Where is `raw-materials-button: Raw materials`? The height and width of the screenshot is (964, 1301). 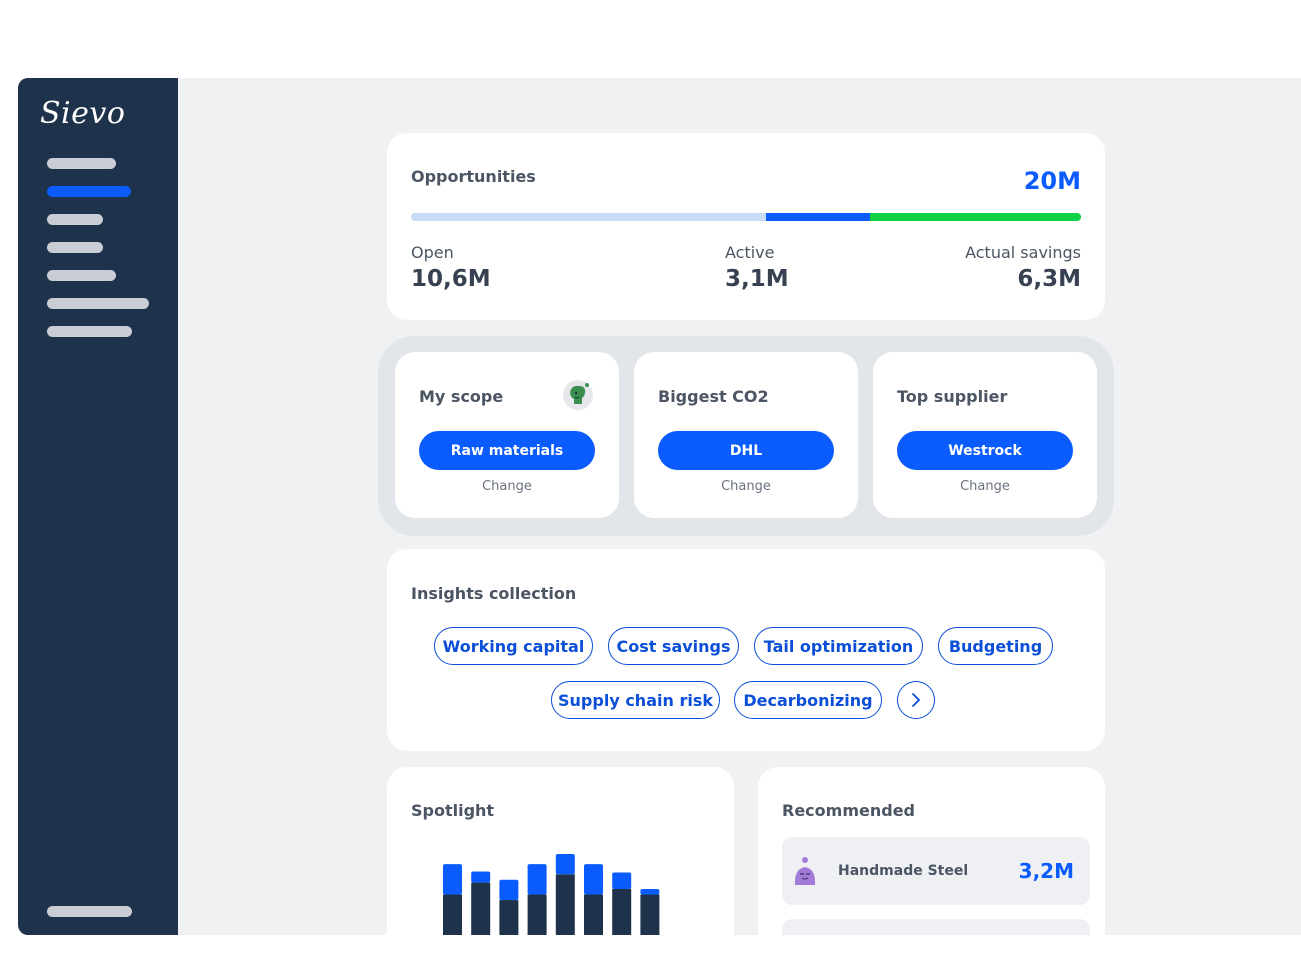 raw-materials-button: Raw materials is located at coordinates (507, 450).